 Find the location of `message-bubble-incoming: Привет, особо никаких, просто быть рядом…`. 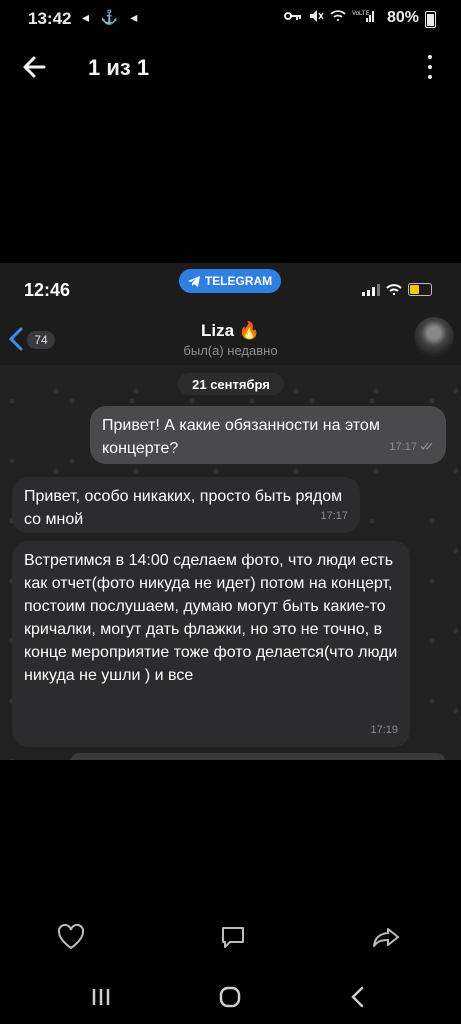

message-bubble-incoming: Привет, особо никаких, просто быть рядом… is located at coordinates (186, 505).